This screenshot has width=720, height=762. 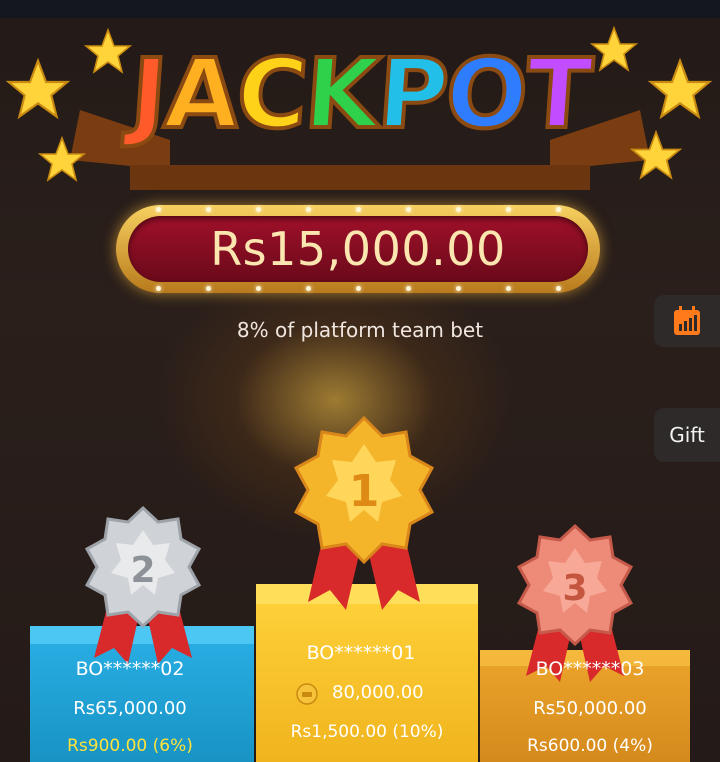 I want to click on first-player-bonus: Rs1,500.00 (10%), so click(x=367, y=732).